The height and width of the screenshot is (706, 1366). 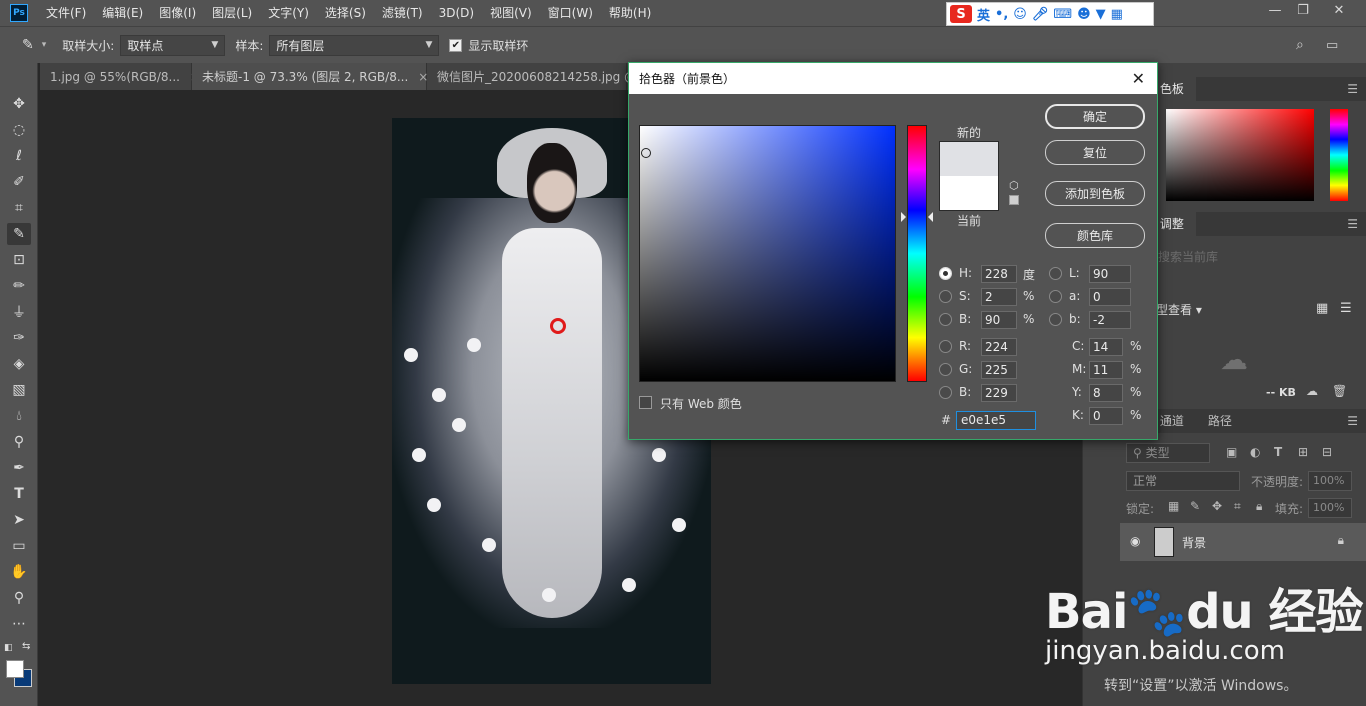 I want to click on tool-preset-chevron-icon: ▾, so click(x=44, y=45).